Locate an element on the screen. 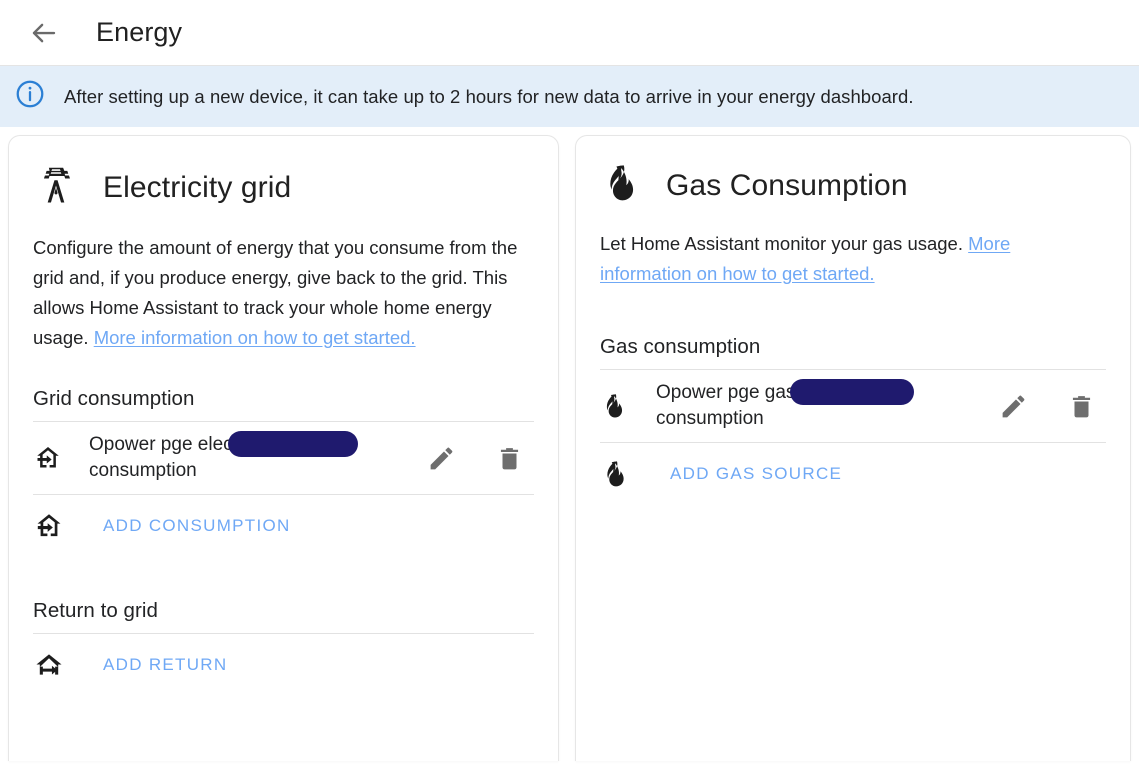  grid-consumption-row-actions is located at coordinates (479, 458).